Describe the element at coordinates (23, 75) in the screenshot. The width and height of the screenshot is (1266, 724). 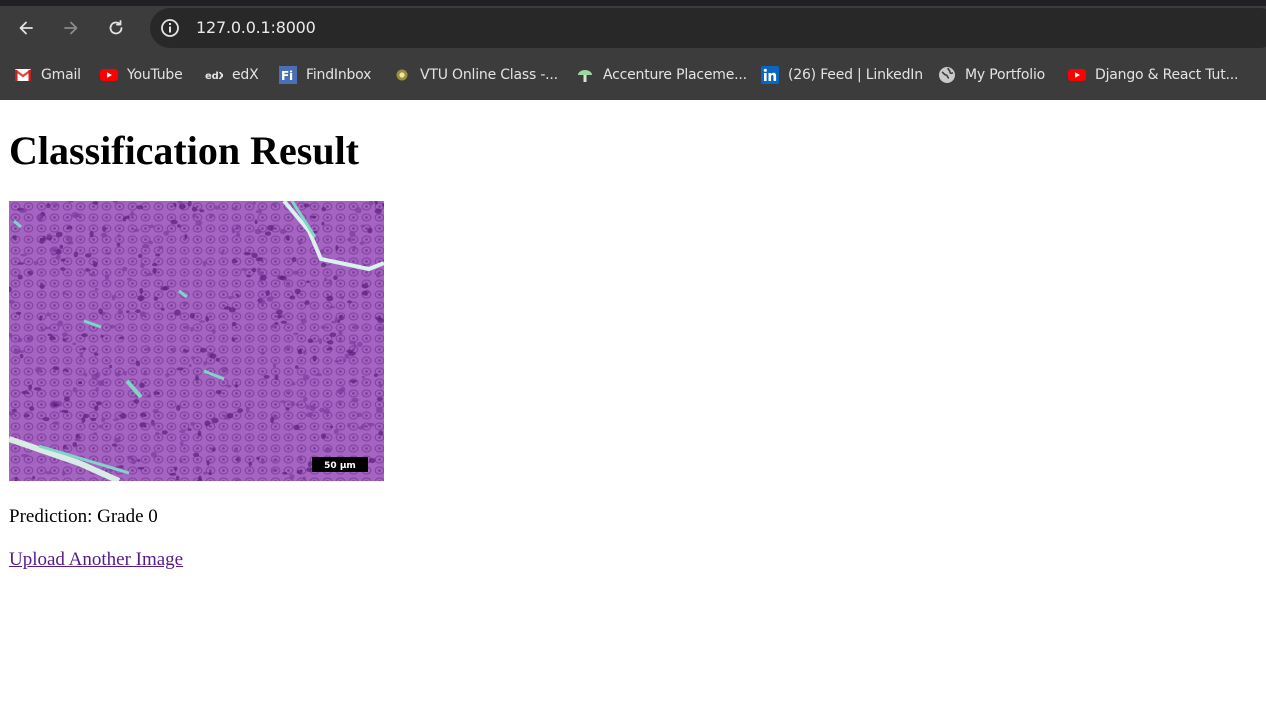
I see `gmail-icon` at that location.